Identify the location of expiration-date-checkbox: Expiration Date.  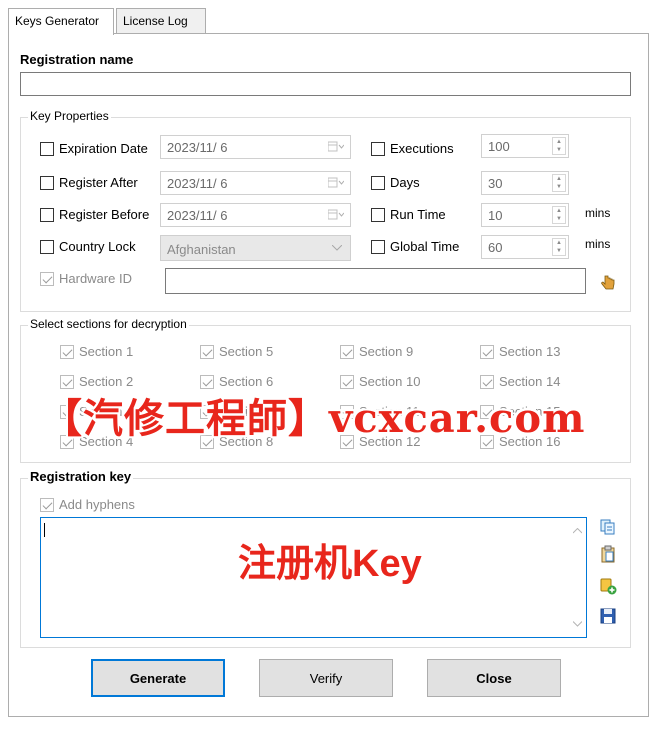
(94, 148).